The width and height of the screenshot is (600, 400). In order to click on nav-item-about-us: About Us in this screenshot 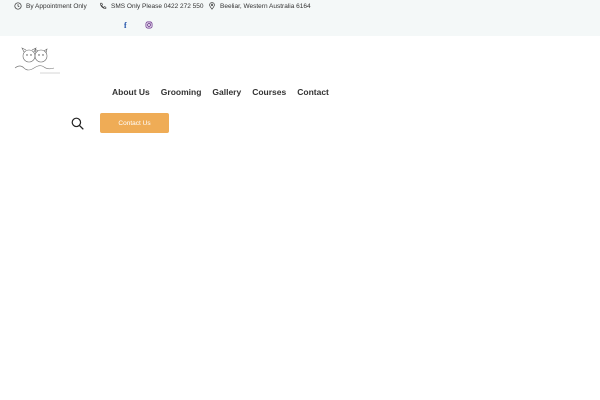, I will do `click(131, 92)`.